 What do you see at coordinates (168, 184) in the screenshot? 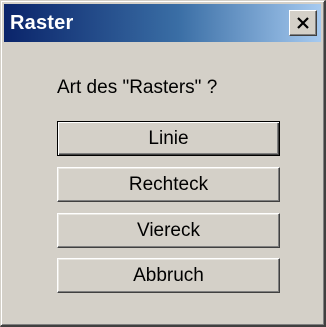
I see `rechteck-button: Rechteck` at bounding box center [168, 184].